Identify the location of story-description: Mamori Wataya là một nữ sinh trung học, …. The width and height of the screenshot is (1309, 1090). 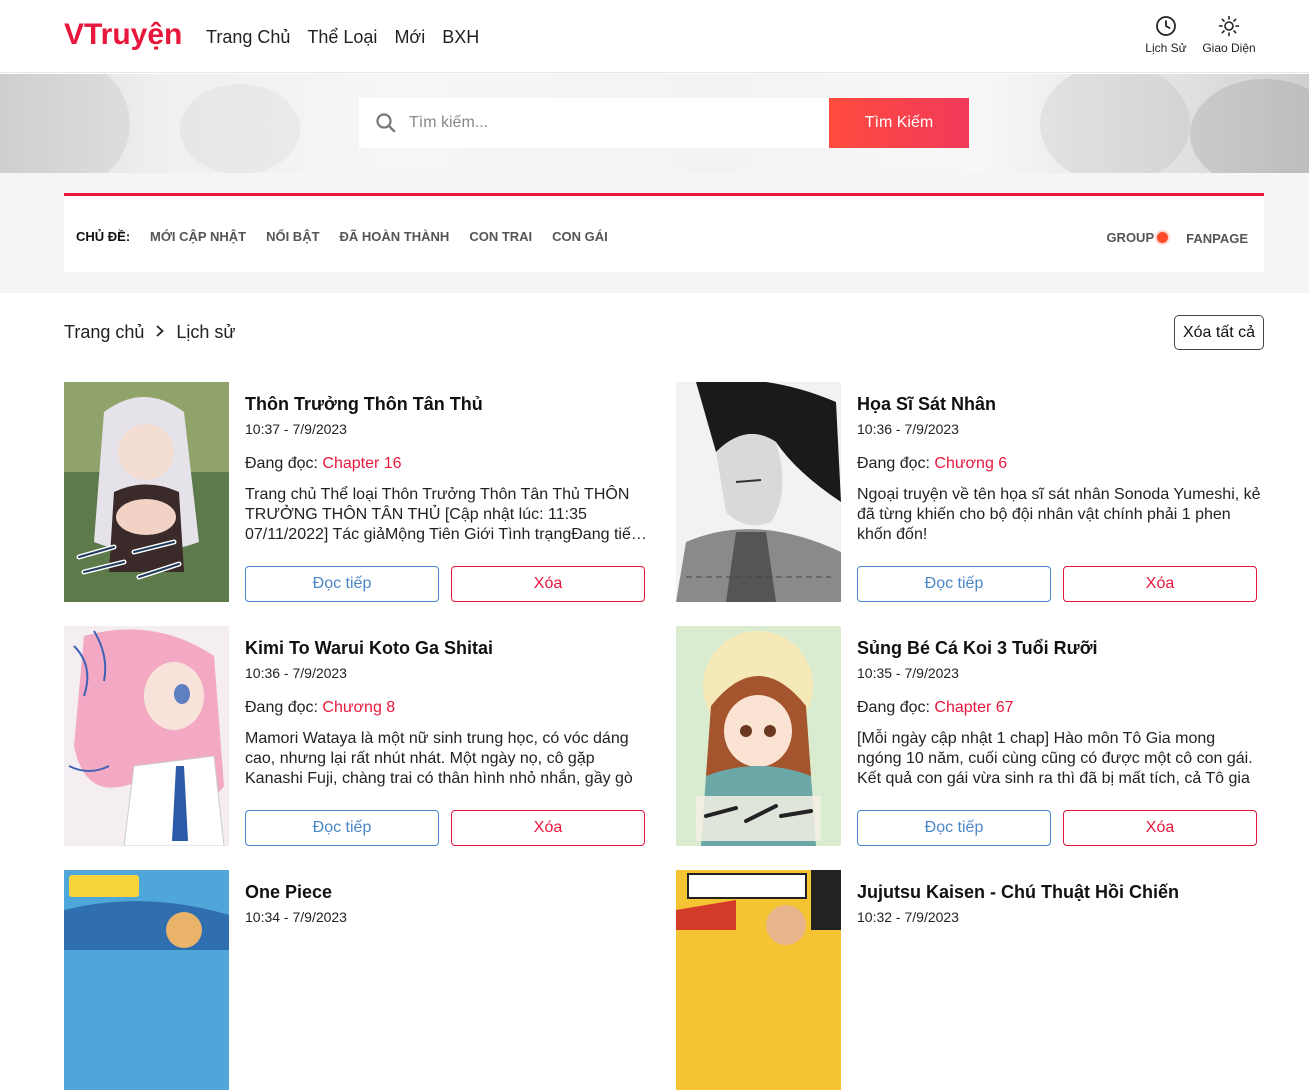
(439, 758).